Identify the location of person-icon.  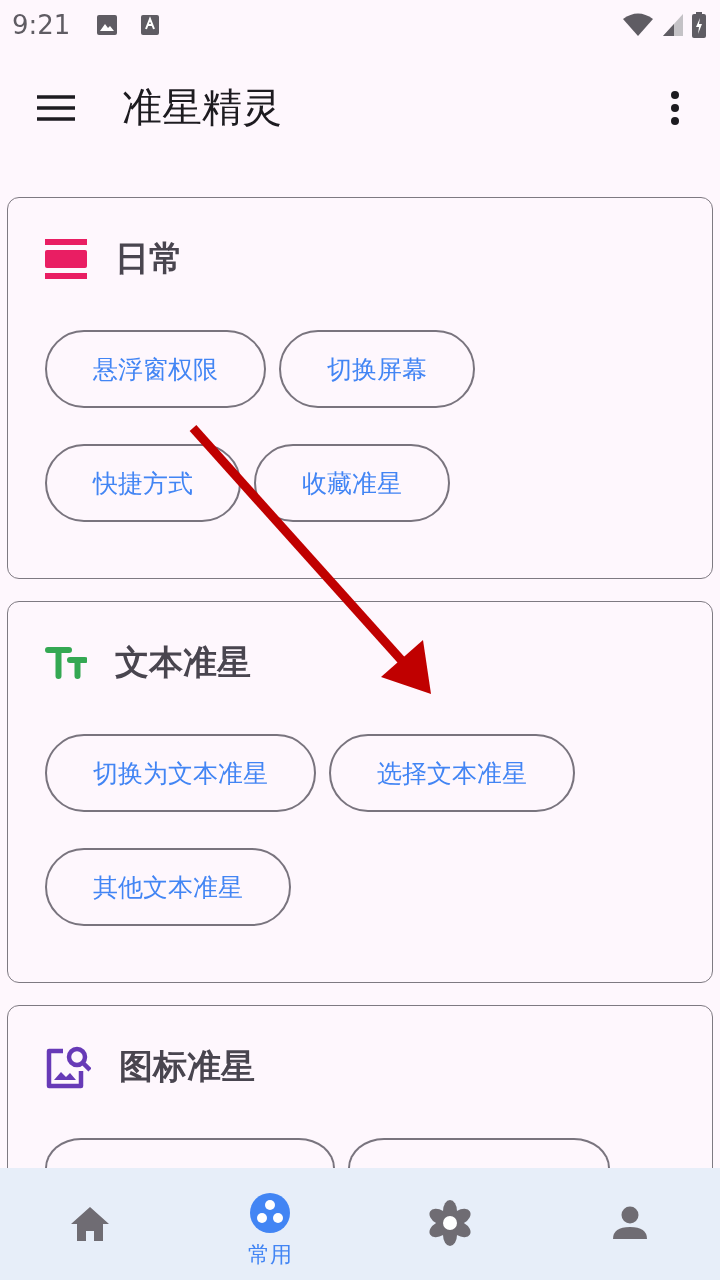
(630, 1223).